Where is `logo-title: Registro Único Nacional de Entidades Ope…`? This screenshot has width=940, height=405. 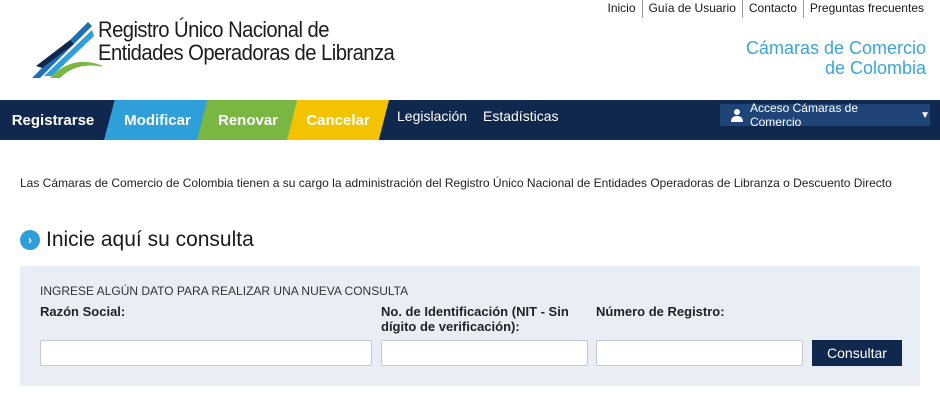 logo-title: Registro Único Nacional de Entidades Ope… is located at coordinates (246, 41).